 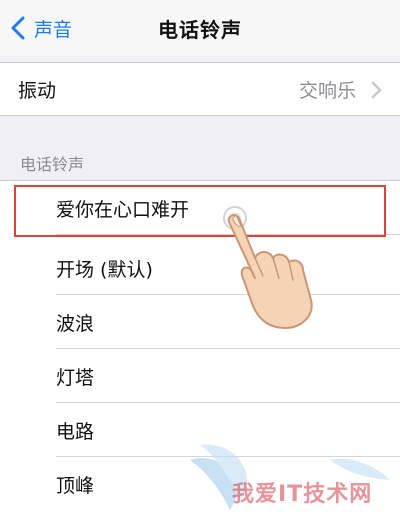 What do you see at coordinates (75, 324) in the screenshot?
I see `ringtone-label: 波浪` at bounding box center [75, 324].